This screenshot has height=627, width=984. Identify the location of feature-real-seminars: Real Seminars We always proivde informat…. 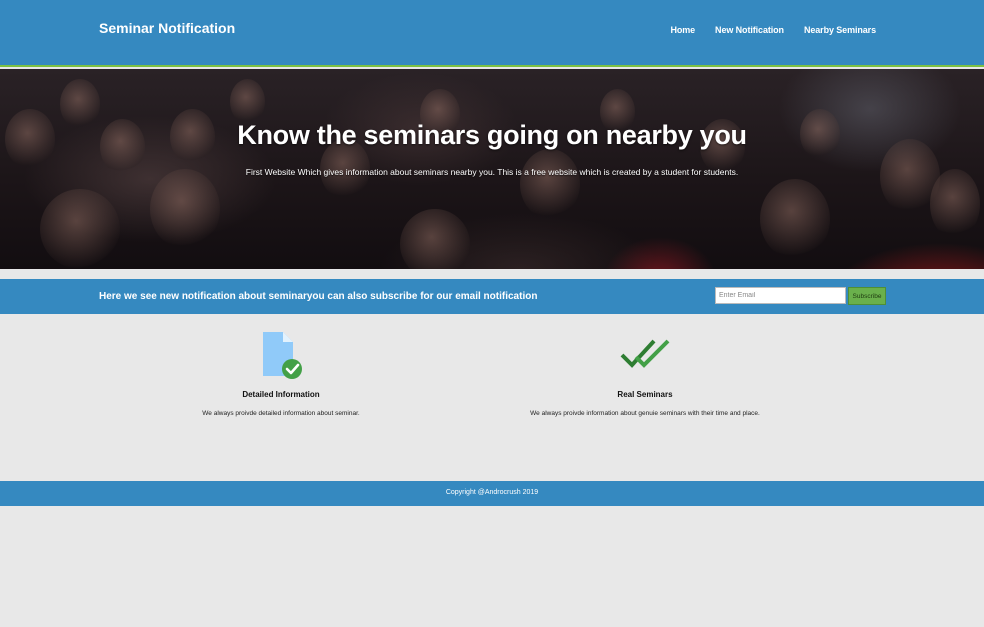
(645, 373).